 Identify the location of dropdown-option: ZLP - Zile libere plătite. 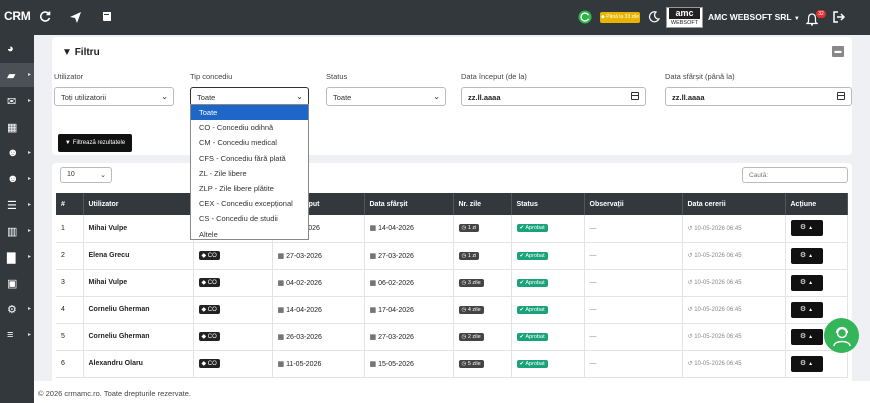
(249, 188).